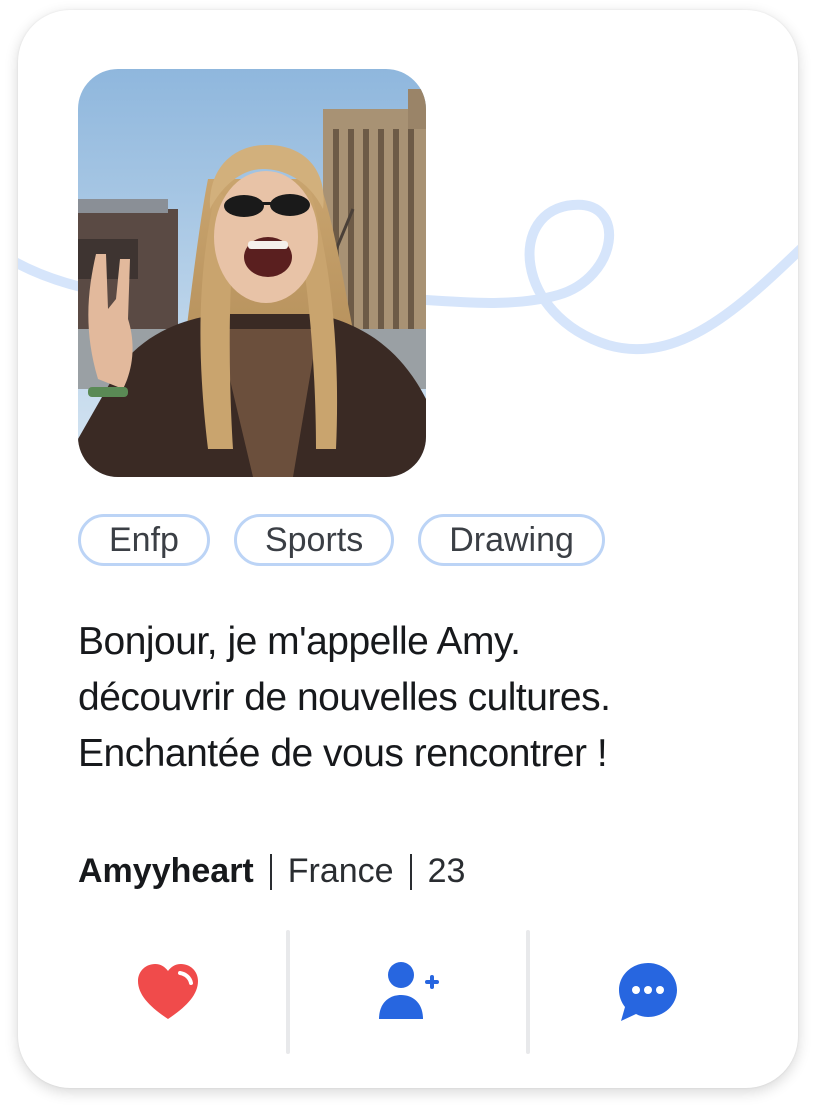  I want to click on chat-bubble-icon, so click(648, 992).